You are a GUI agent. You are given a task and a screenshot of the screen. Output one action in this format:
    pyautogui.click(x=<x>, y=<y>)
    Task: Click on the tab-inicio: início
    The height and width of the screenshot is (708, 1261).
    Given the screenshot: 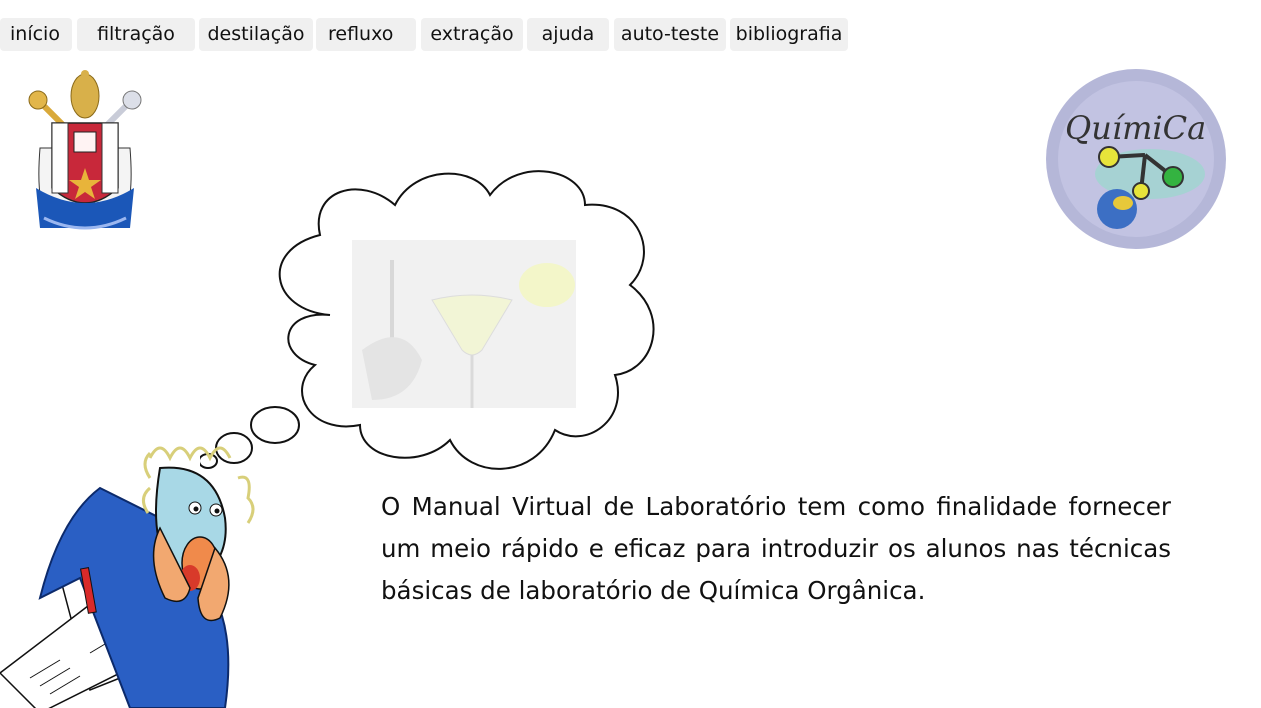 What is the action you would take?
    pyautogui.click(x=36, y=34)
    